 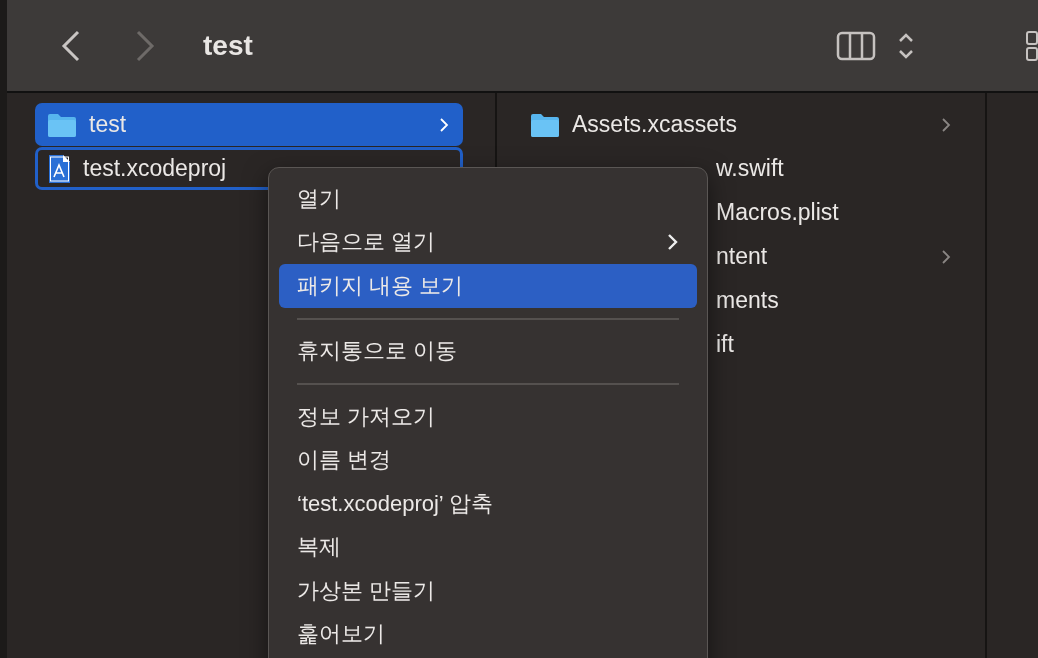 I want to click on file-name: ments, so click(x=748, y=300).